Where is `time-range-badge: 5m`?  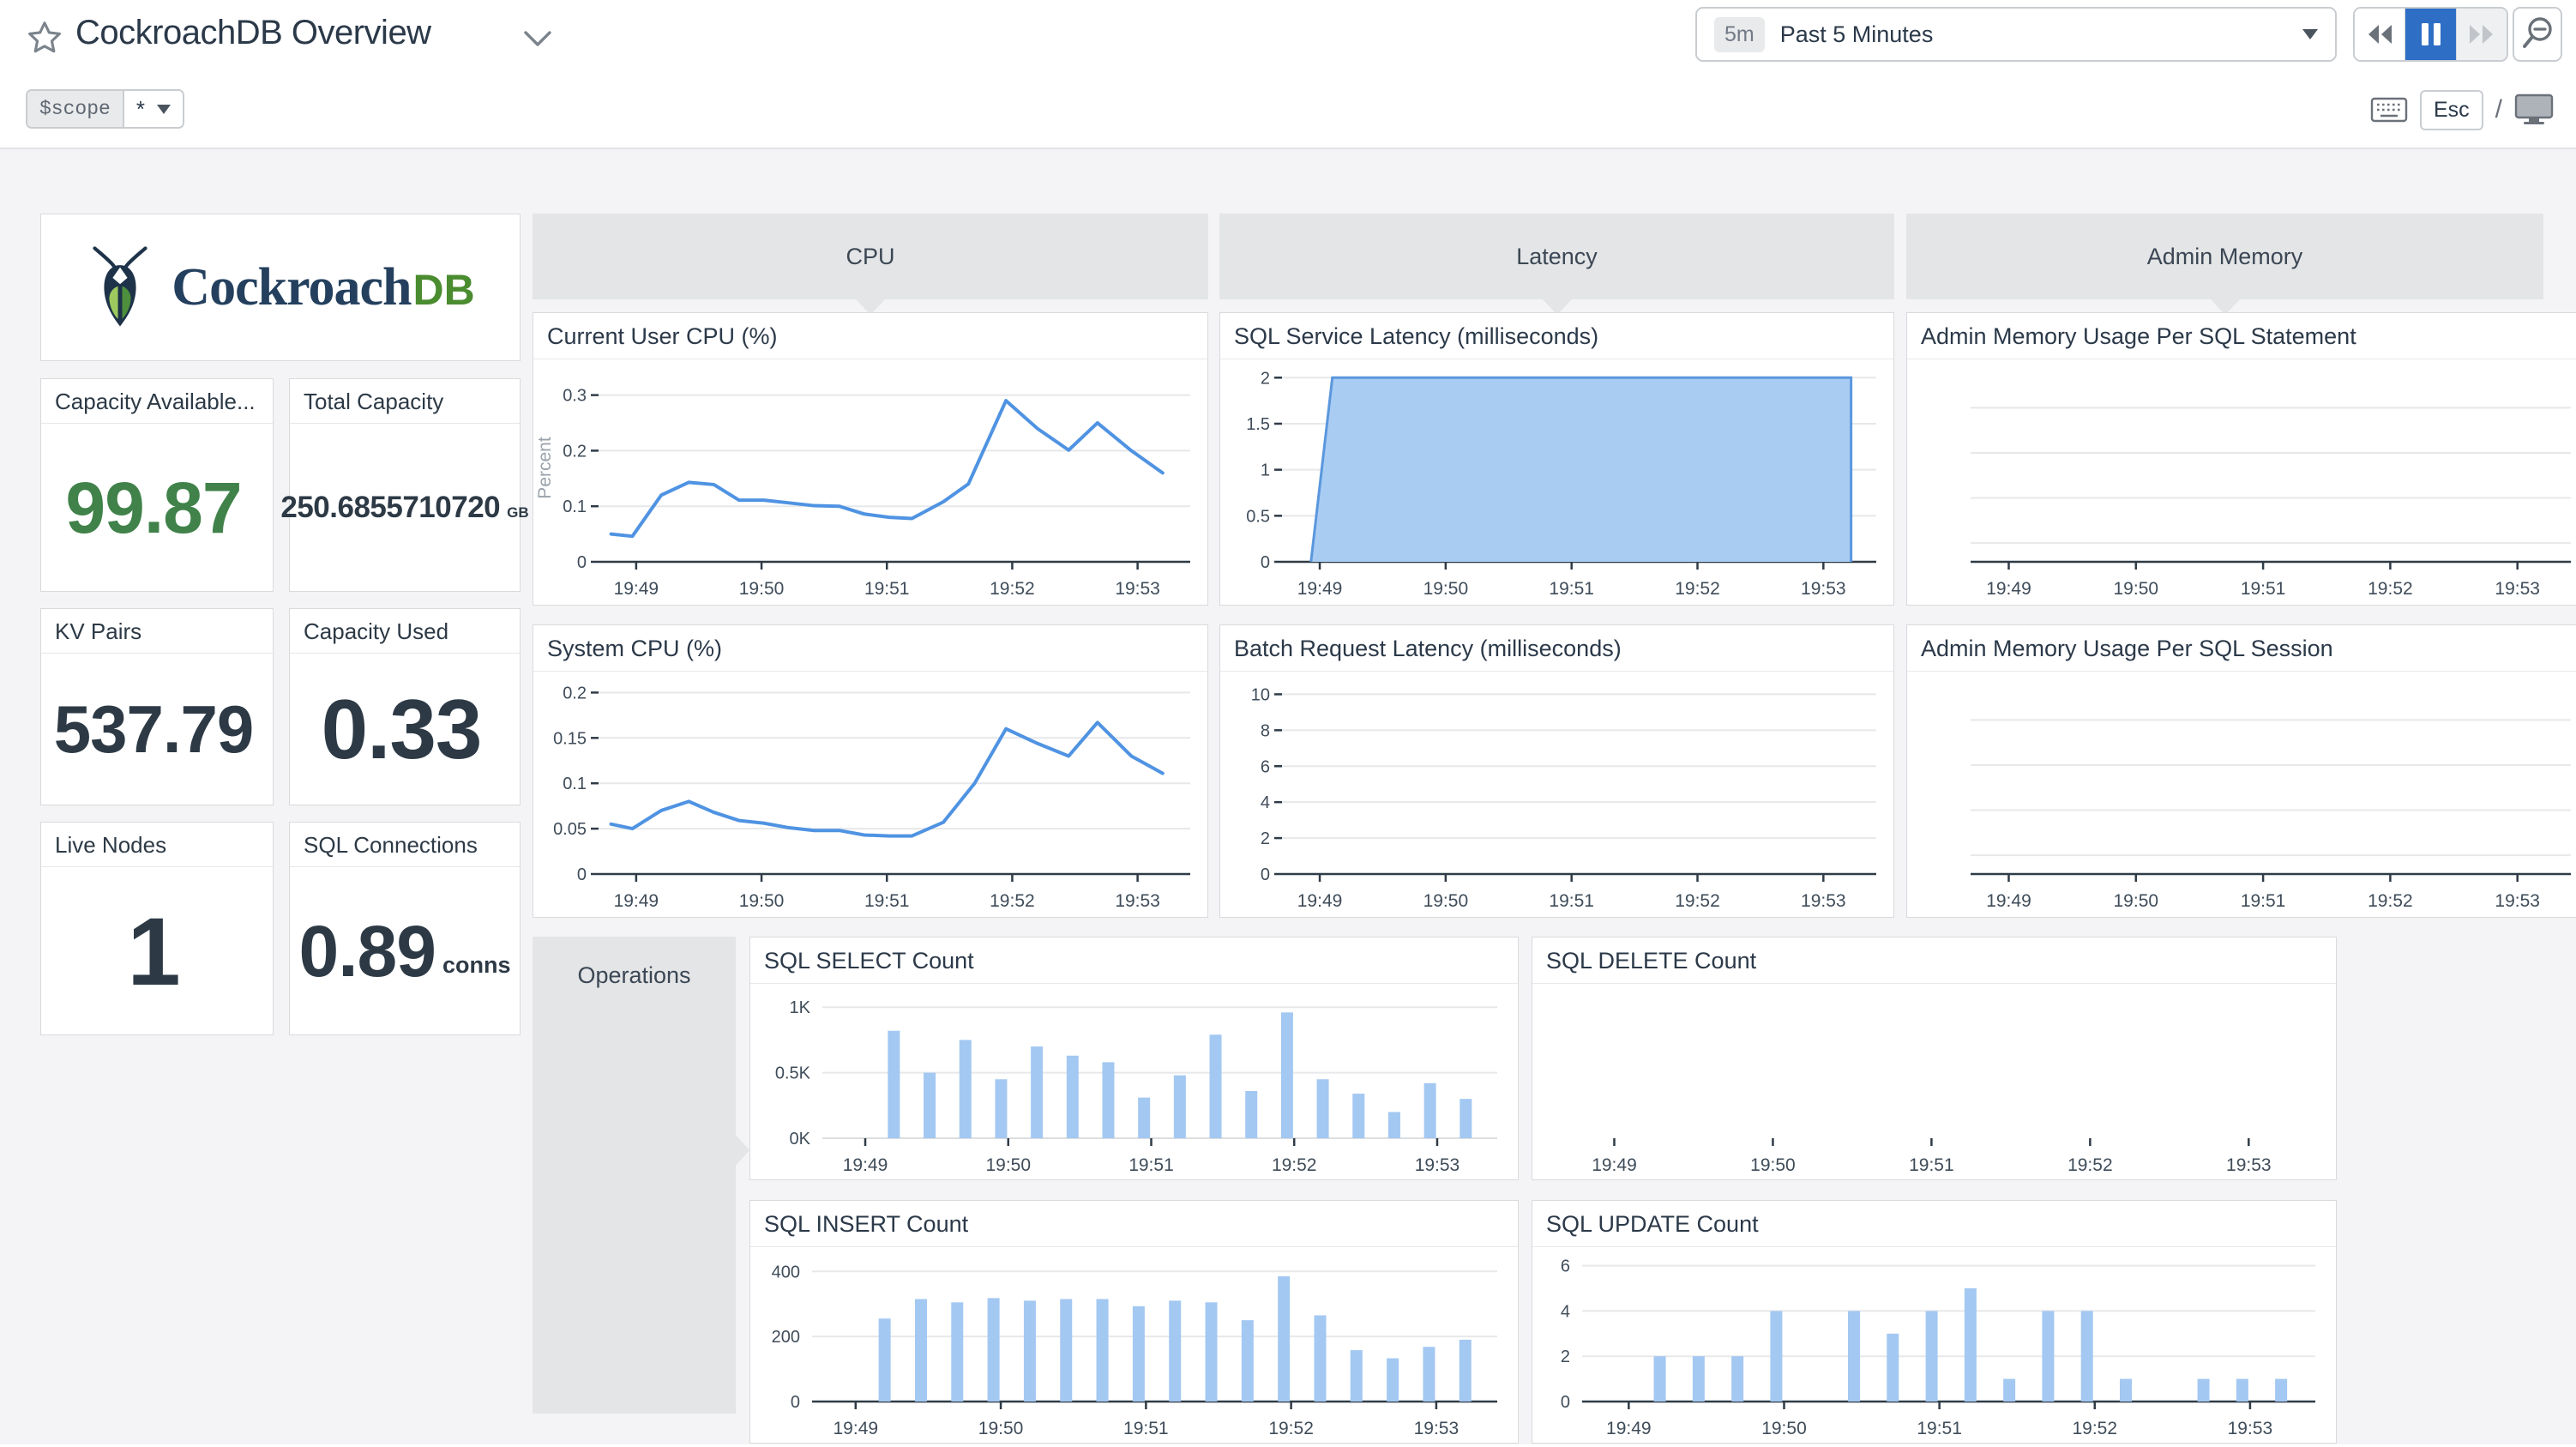 time-range-badge: 5m is located at coordinates (1739, 34).